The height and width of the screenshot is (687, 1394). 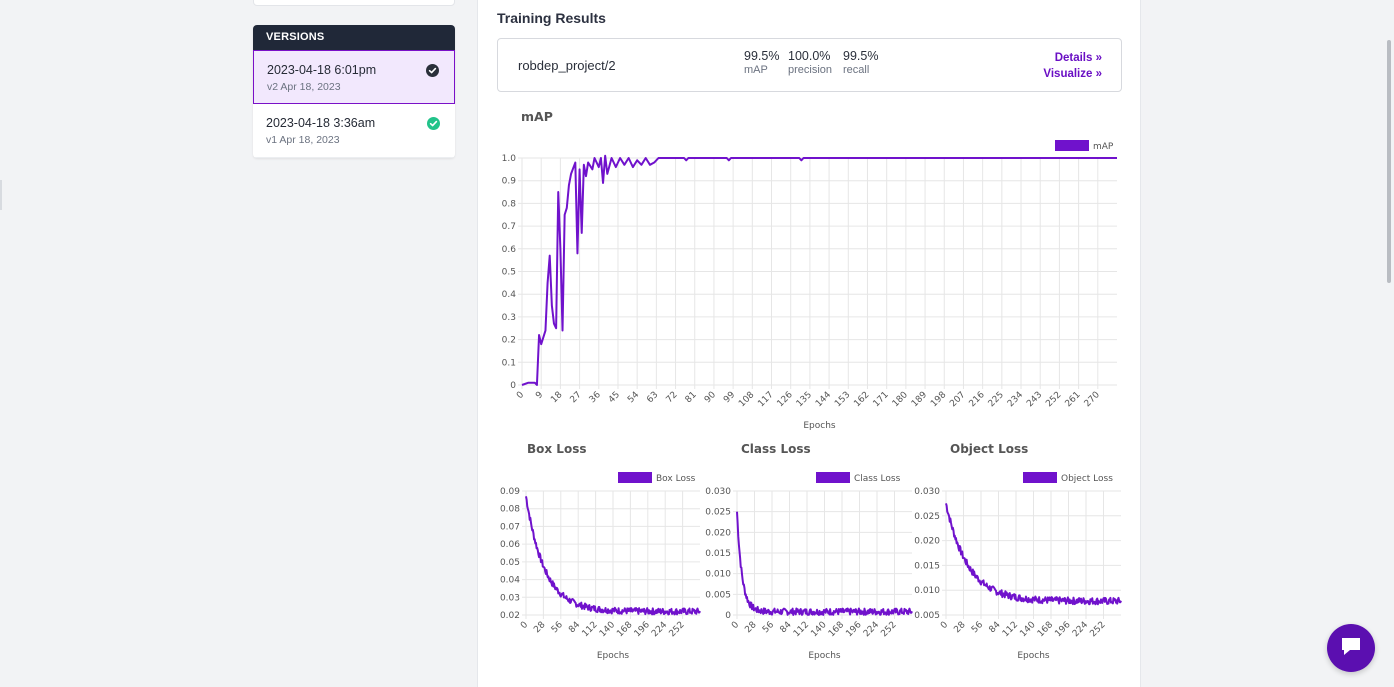 What do you see at coordinates (321, 123) in the screenshot?
I see `version-date: 2023-04-18 3:36am` at bounding box center [321, 123].